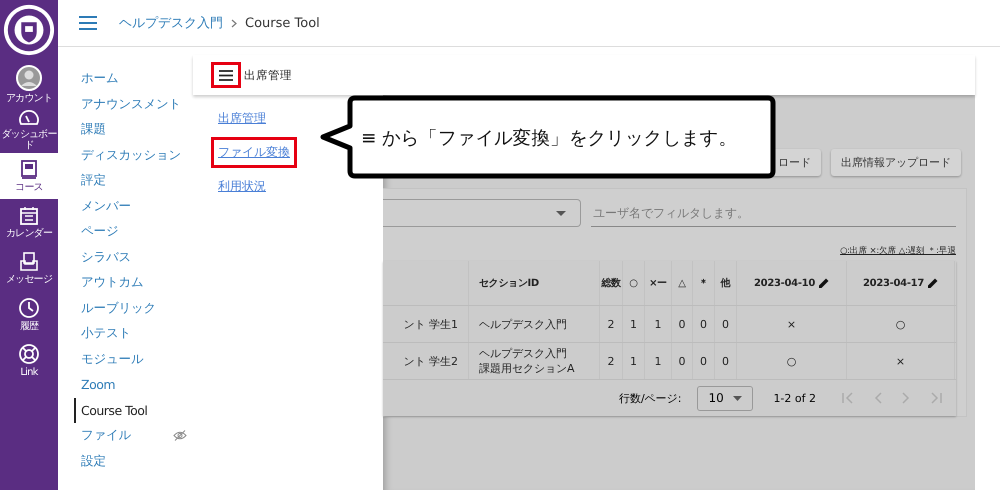  I want to click on book-icon, so click(29, 170).